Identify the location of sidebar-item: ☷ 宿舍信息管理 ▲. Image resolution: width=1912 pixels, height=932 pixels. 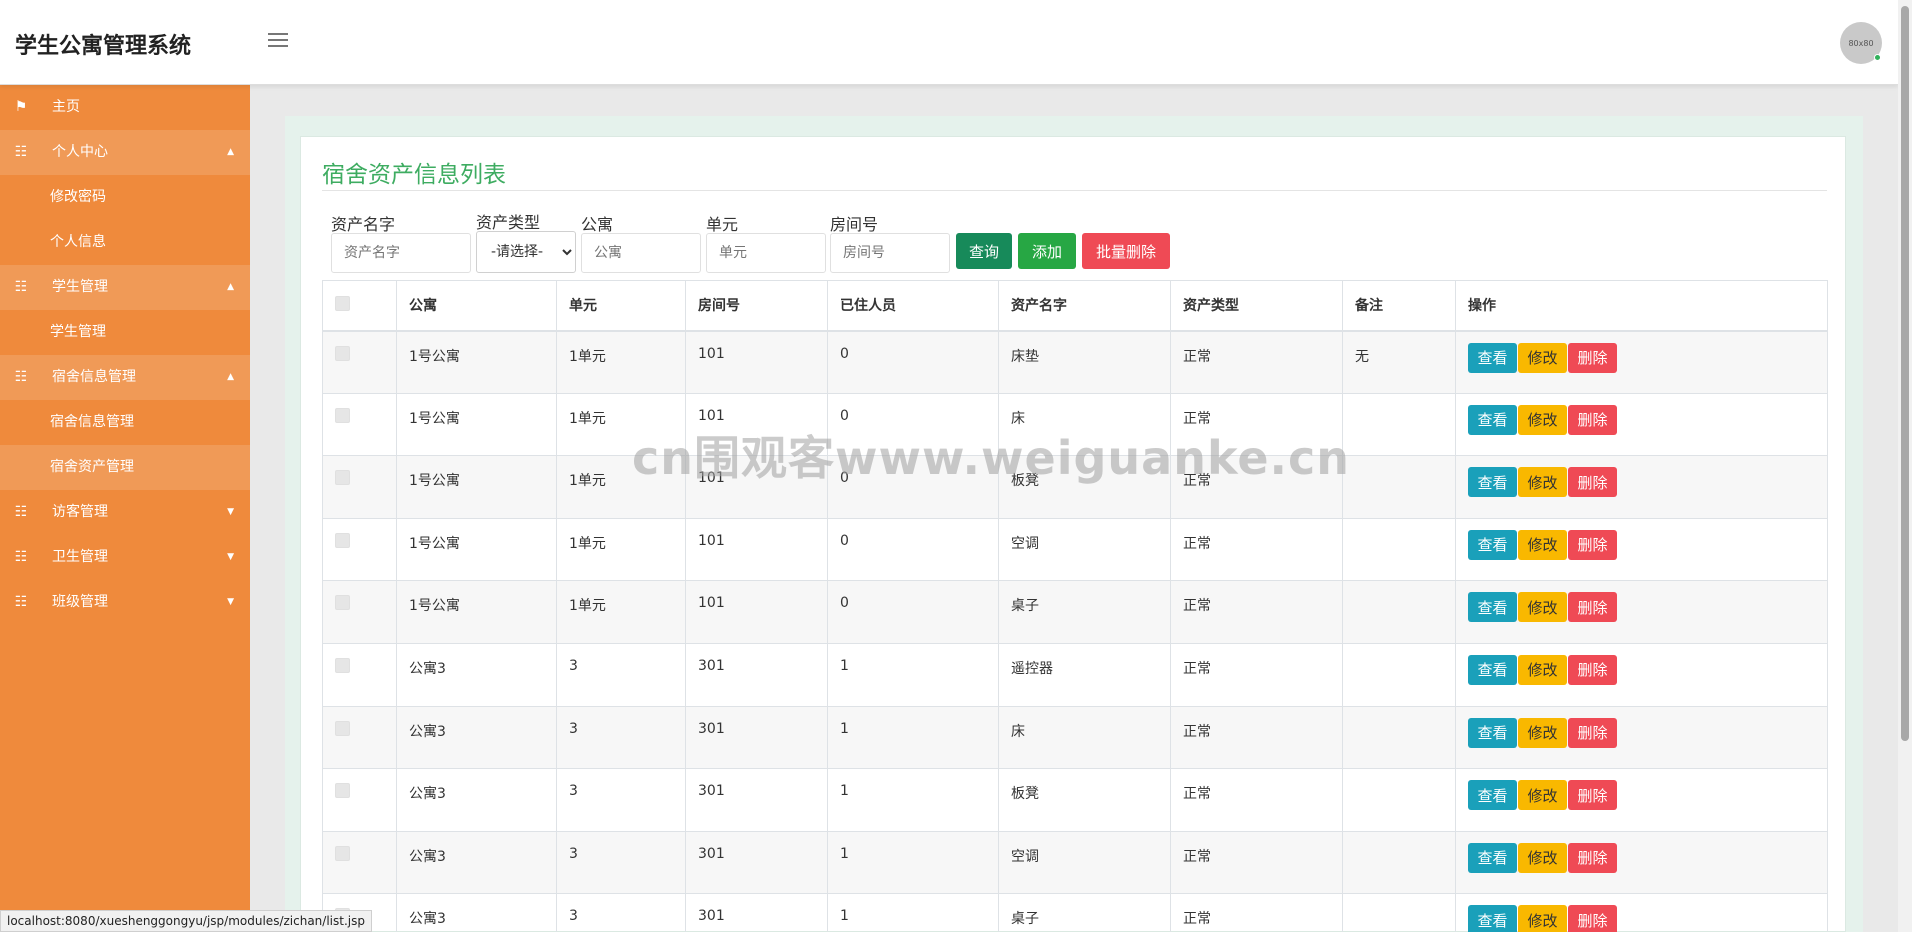
(125, 377).